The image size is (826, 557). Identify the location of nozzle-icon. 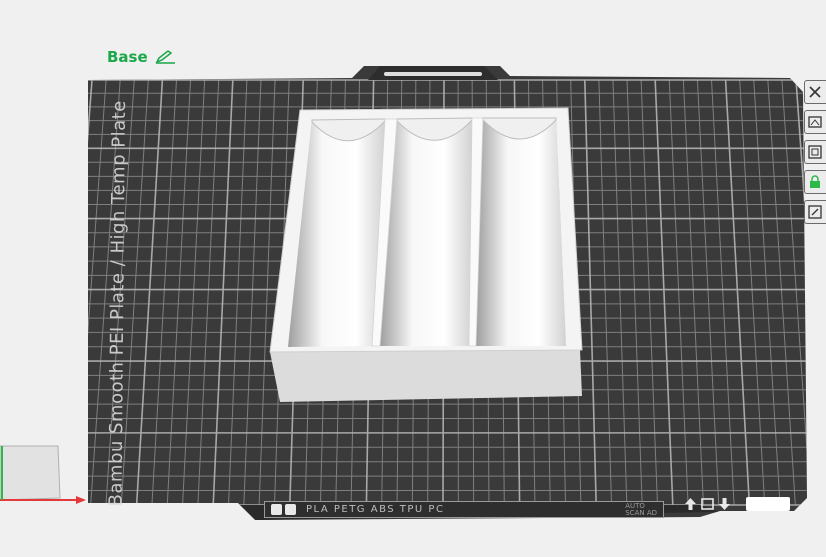
(290, 509).